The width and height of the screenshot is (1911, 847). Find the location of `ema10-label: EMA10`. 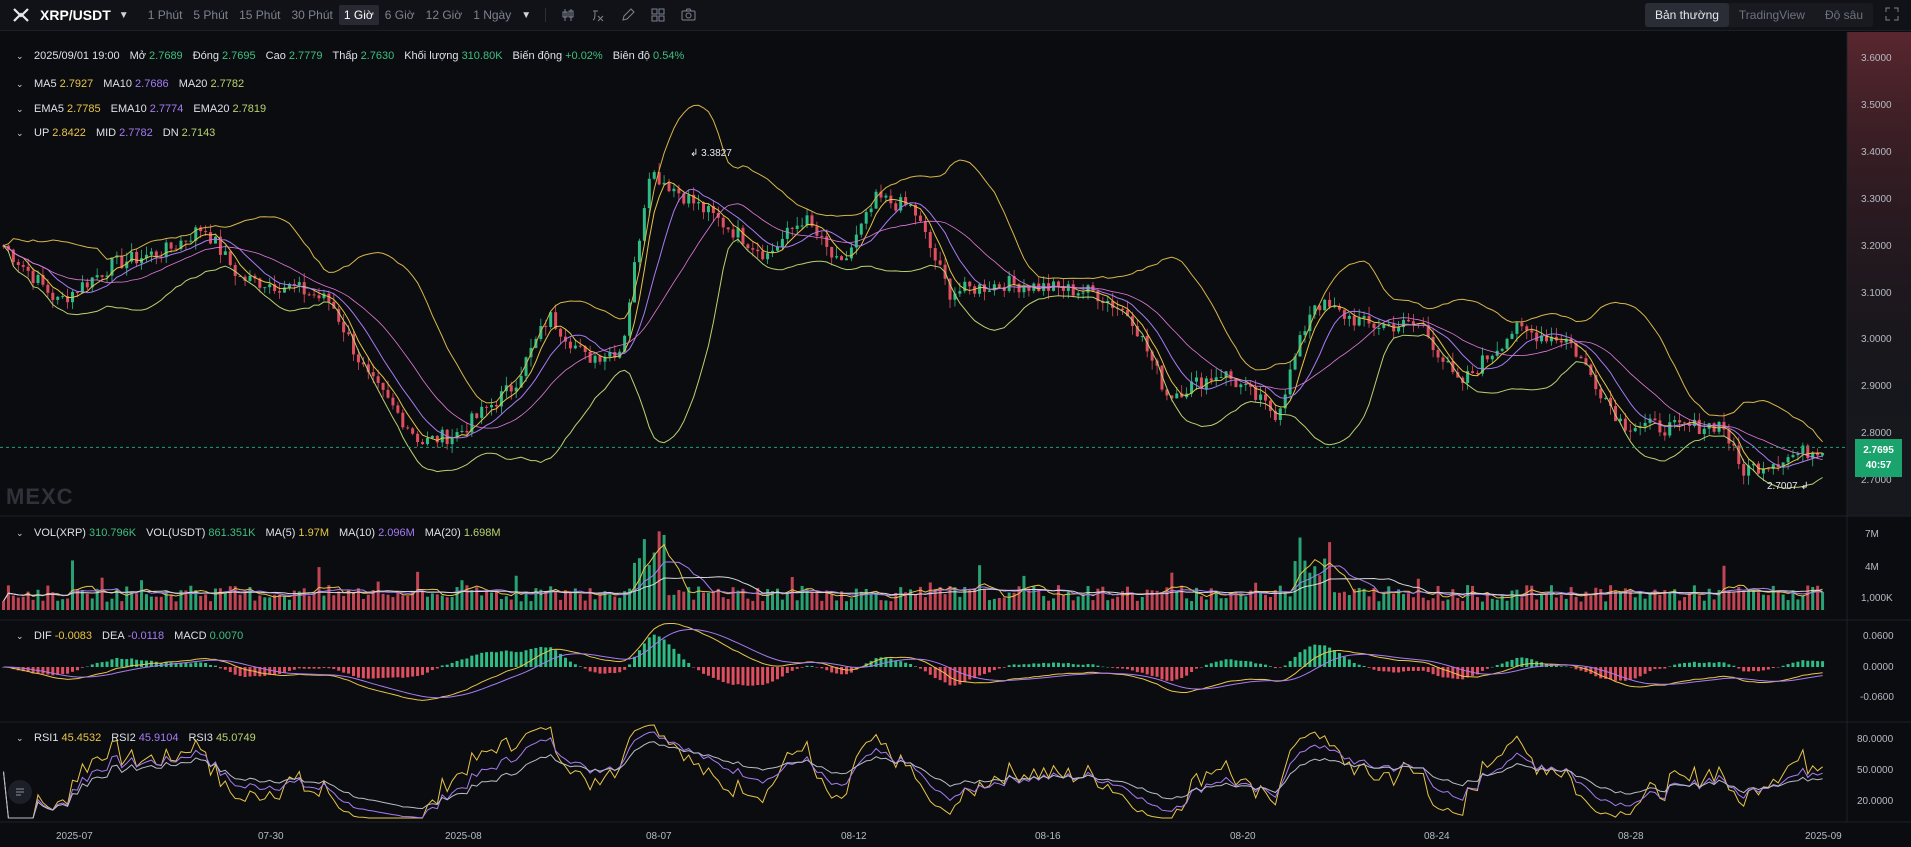

ema10-label: EMA10 is located at coordinates (128, 109).